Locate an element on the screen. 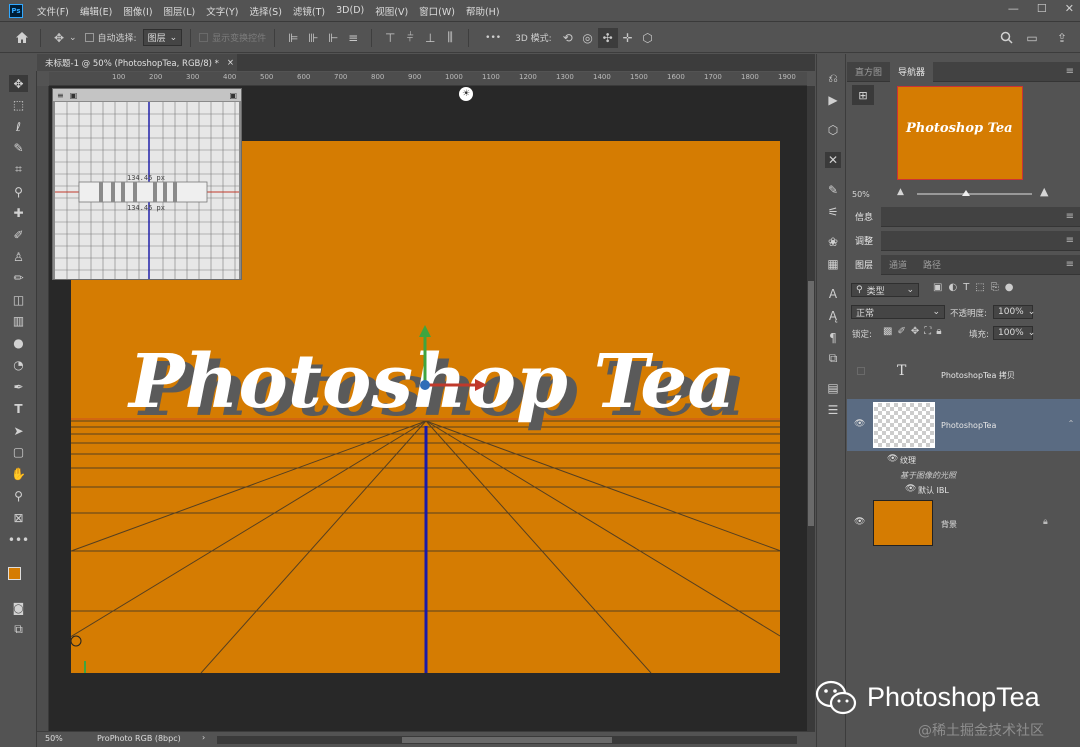 Image resolution: width=1080 pixels, height=747 pixels. smart-filter-icon: ⎘ is located at coordinates (995, 287).